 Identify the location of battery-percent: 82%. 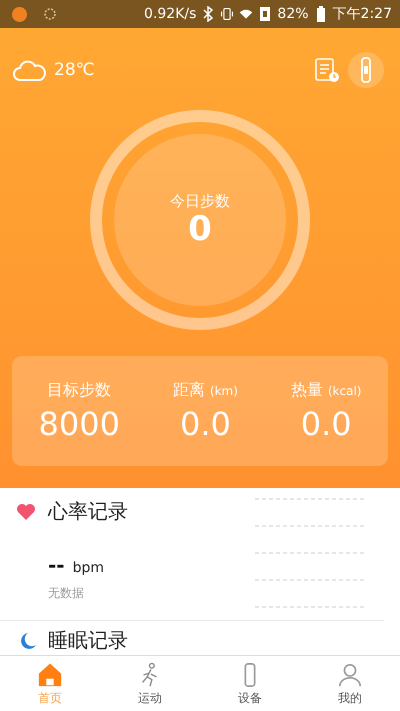
(293, 14).